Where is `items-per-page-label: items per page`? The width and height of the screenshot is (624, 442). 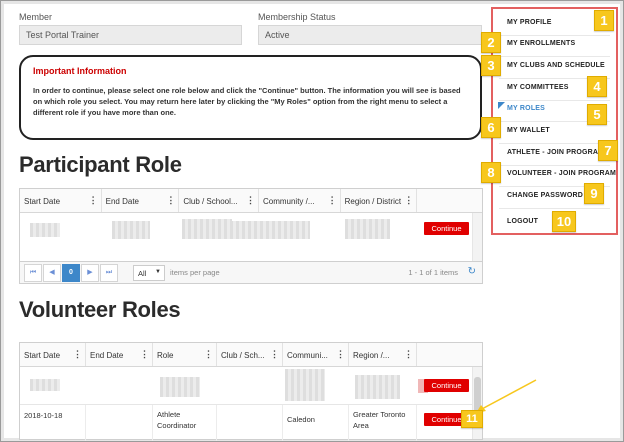 items-per-page-label: items per page is located at coordinates (195, 272).